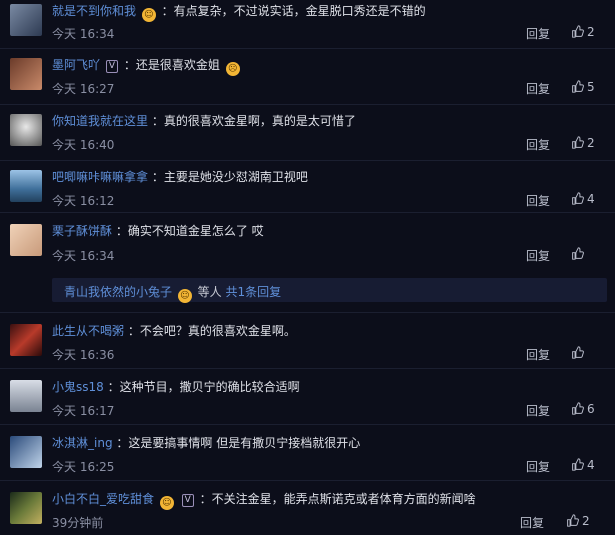  Describe the element at coordinates (83, 201) in the screenshot. I see `timestamp: 今天 16:12` at that location.